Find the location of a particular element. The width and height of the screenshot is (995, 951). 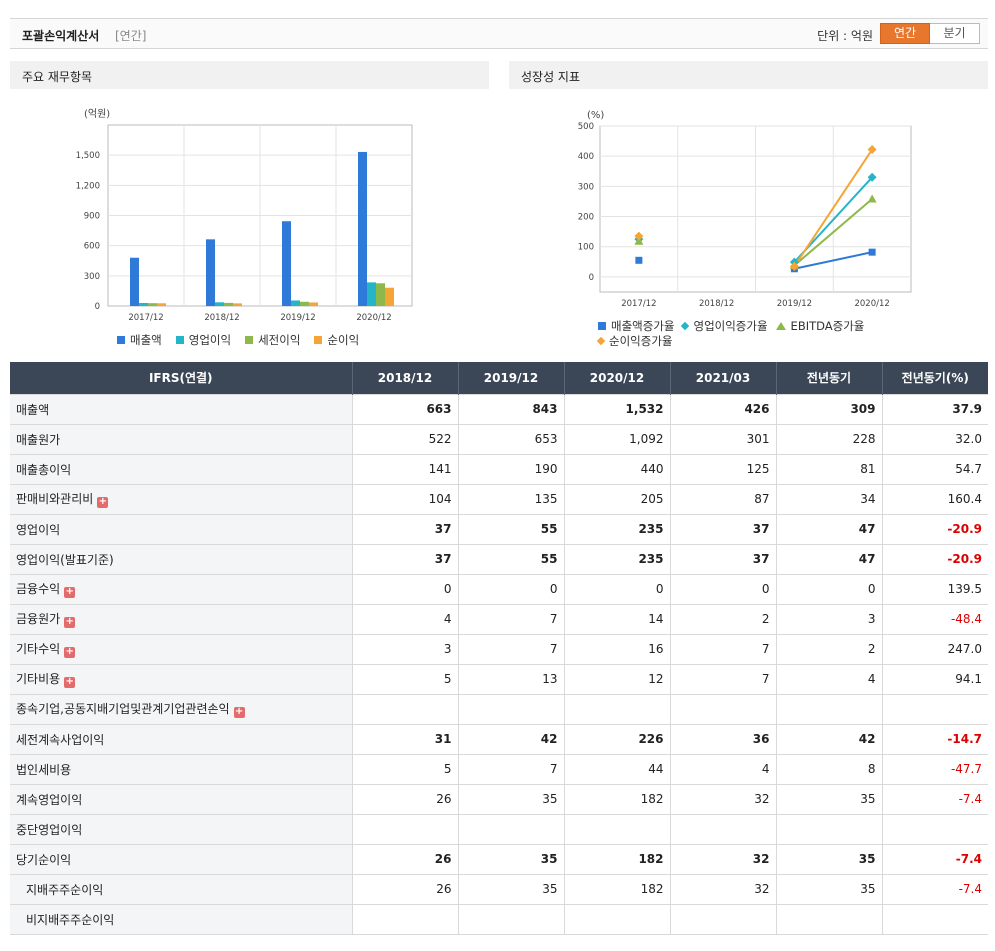

period-type-label: [연간] is located at coordinates (131, 36).